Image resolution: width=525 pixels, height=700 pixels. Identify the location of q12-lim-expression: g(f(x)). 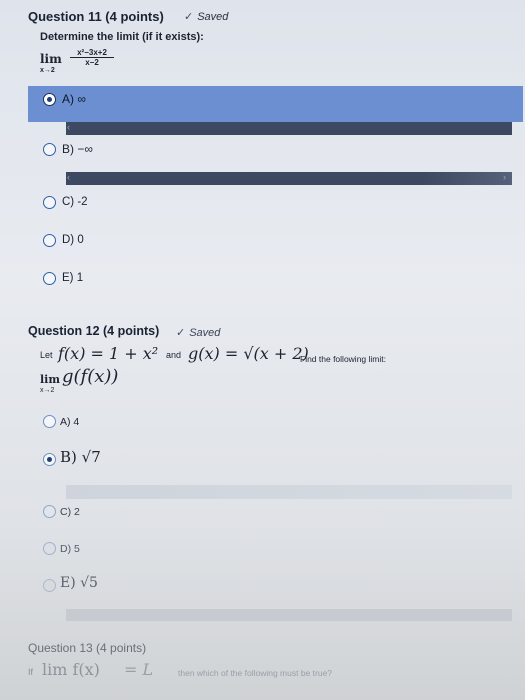
(90, 376).